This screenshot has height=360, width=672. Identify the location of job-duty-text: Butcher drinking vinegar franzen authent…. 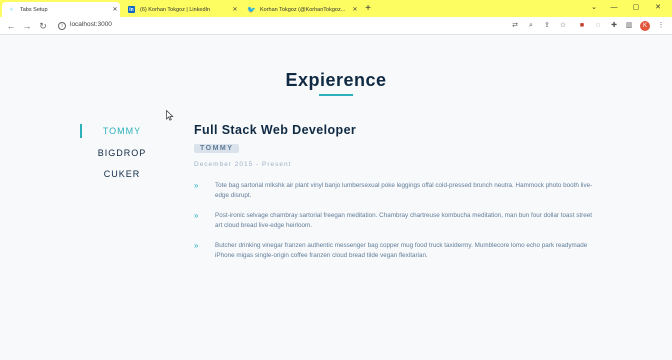
(401, 250).